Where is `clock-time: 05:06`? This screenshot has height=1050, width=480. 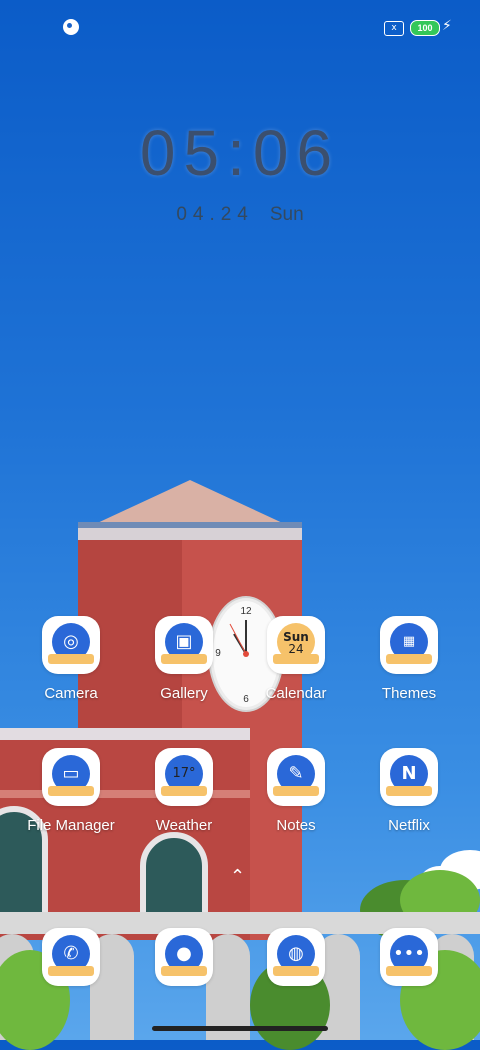 clock-time: 05:06 is located at coordinates (240, 153).